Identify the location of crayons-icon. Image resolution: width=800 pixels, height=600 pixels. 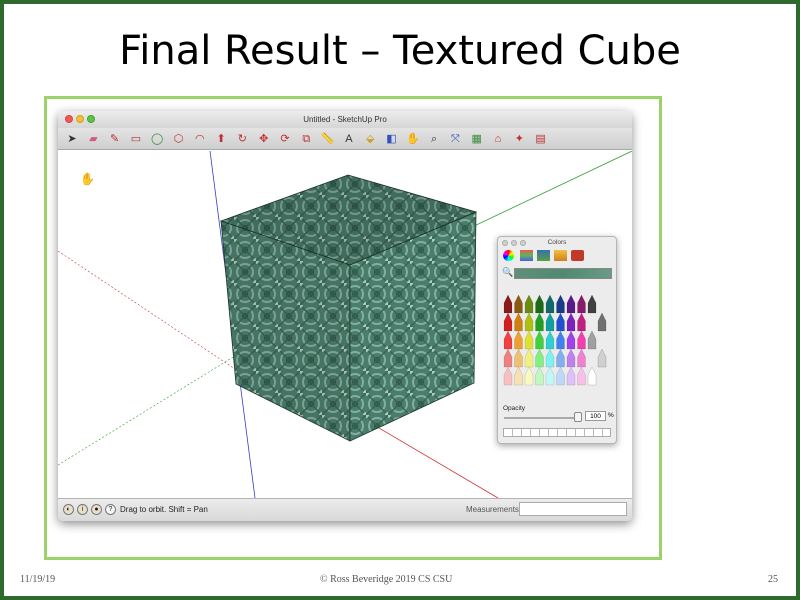
(577, 255).